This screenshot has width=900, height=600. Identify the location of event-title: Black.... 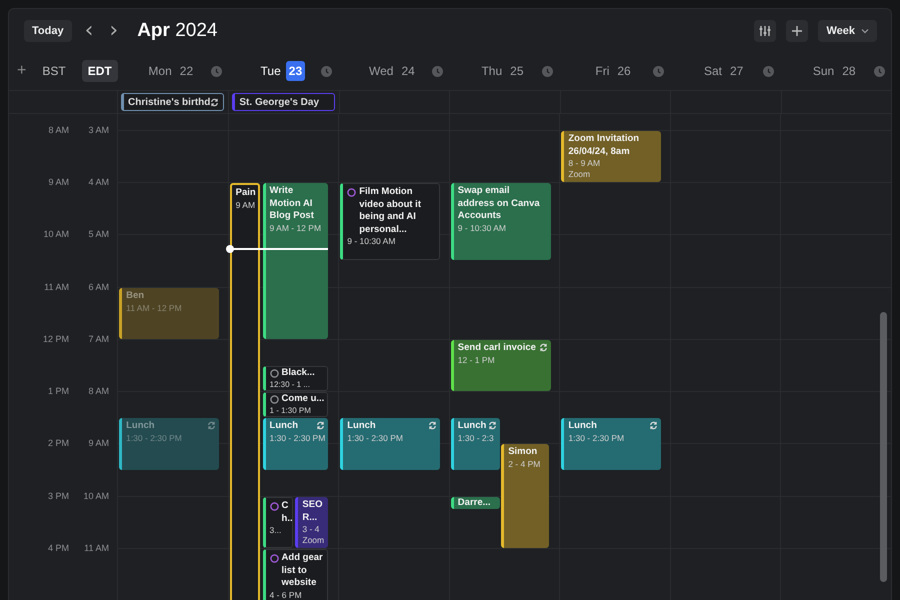
(298, 373).